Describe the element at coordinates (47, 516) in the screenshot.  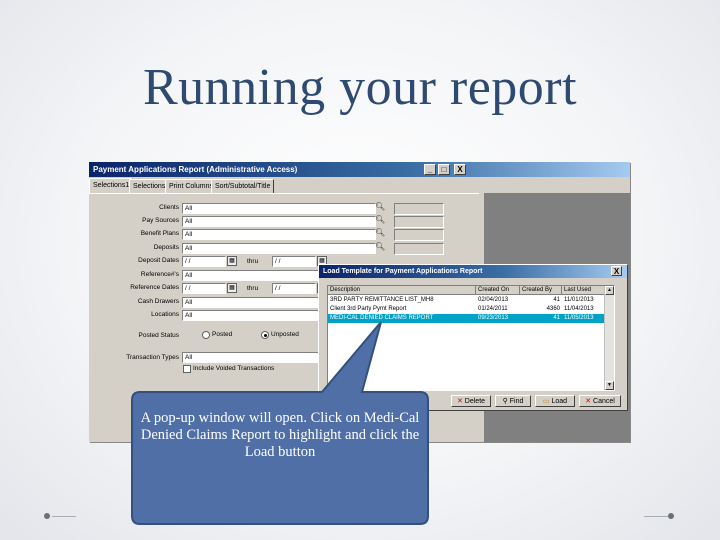
I see `decorative-dot-left` at that location.